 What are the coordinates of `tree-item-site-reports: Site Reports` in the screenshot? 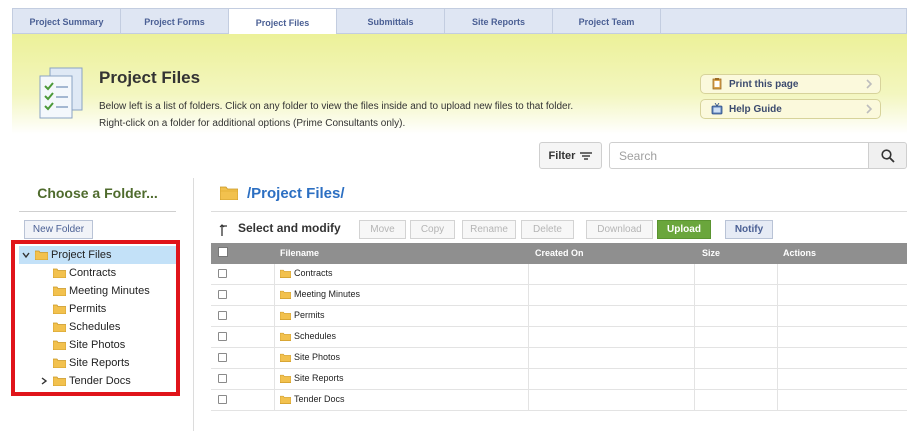 It's located at (91, 363).